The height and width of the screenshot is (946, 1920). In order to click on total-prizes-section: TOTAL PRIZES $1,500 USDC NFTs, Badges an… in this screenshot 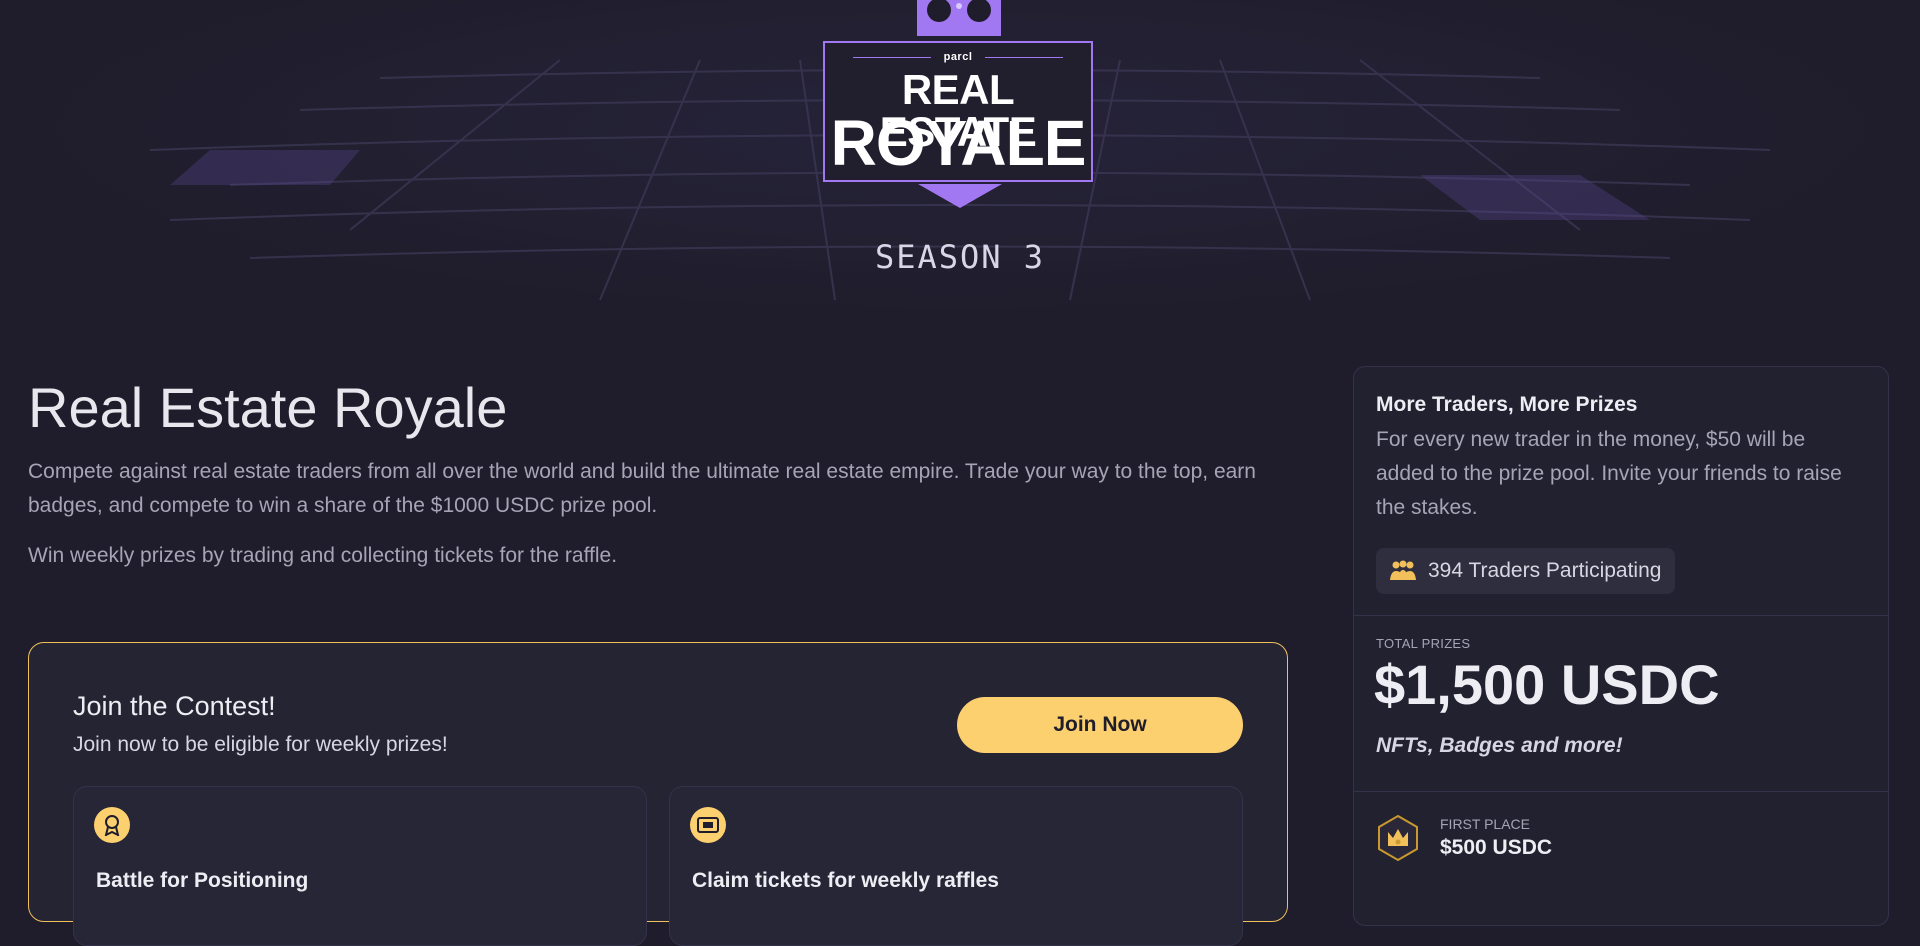, I will do `click(1621, 704)`.